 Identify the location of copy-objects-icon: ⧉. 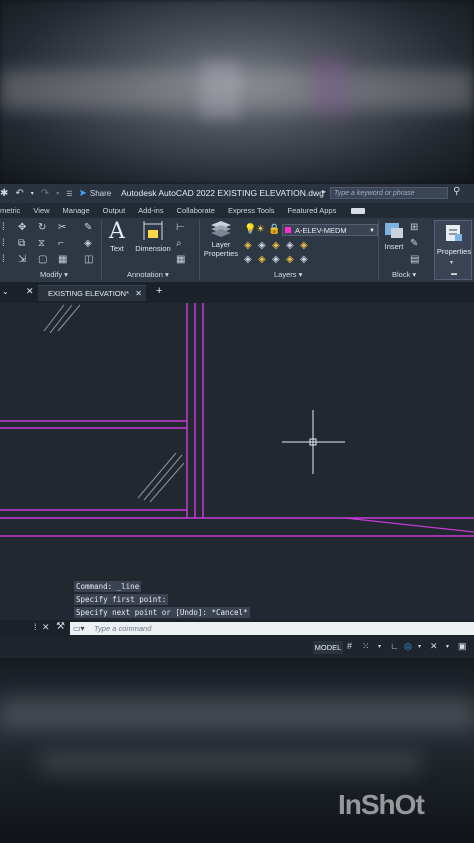
(21, 243).